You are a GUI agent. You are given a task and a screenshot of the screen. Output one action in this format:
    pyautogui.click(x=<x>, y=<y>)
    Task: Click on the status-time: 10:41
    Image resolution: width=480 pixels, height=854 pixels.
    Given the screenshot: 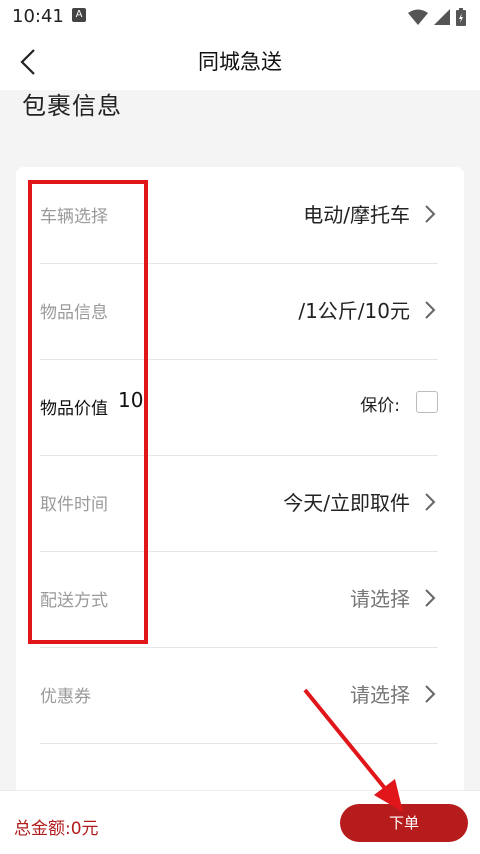 What is the action you would take?
    pyautogui.click(x=38, y=16)
    